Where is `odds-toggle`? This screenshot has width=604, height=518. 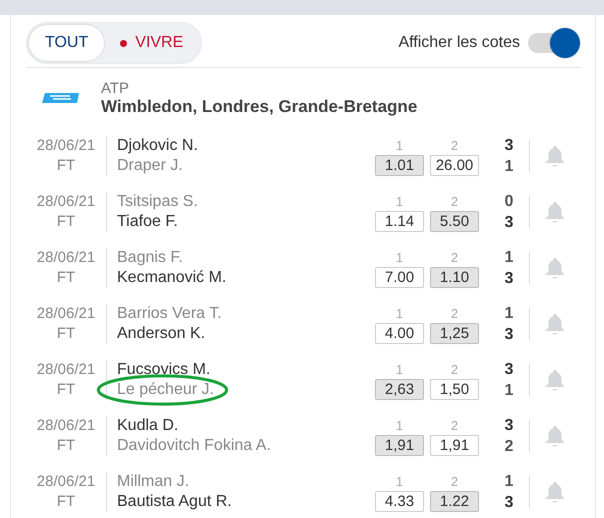
odds-toggle is located at coordinates (554, 43).